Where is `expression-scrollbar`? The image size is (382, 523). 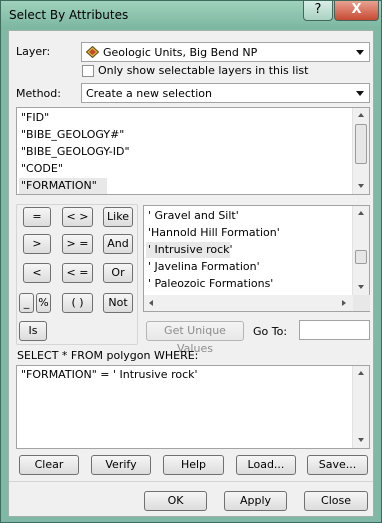
expression-scrollbar is located at coordinates (360, 407).